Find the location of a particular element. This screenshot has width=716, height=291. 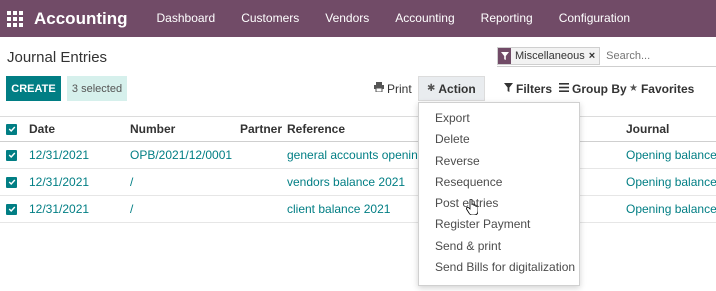

create-button: CREATE is located at coordinates (33, 88).